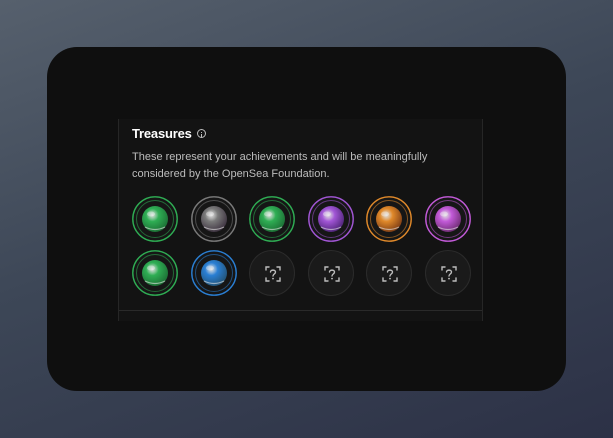 This screenshot has width=613, height=438. I want to click on treasures-header: Treasures, so click(169, 133).